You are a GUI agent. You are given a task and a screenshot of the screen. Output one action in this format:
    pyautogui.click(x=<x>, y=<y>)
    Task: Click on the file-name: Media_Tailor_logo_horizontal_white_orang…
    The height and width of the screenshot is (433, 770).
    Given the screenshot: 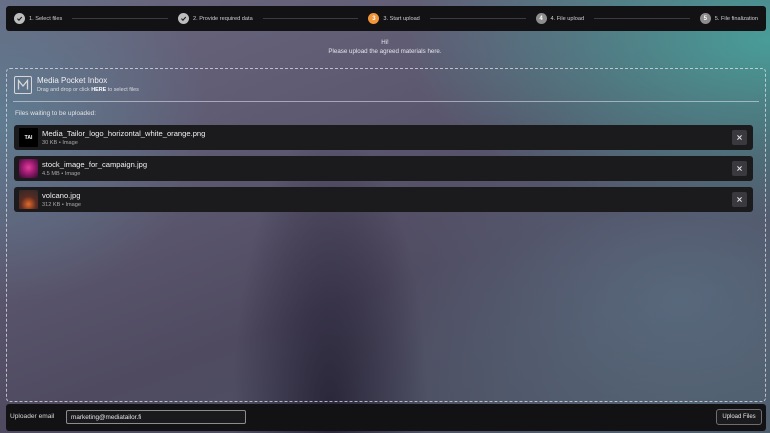 What is the action you would take?
    pyautogui.click(x=124, y=133)
    